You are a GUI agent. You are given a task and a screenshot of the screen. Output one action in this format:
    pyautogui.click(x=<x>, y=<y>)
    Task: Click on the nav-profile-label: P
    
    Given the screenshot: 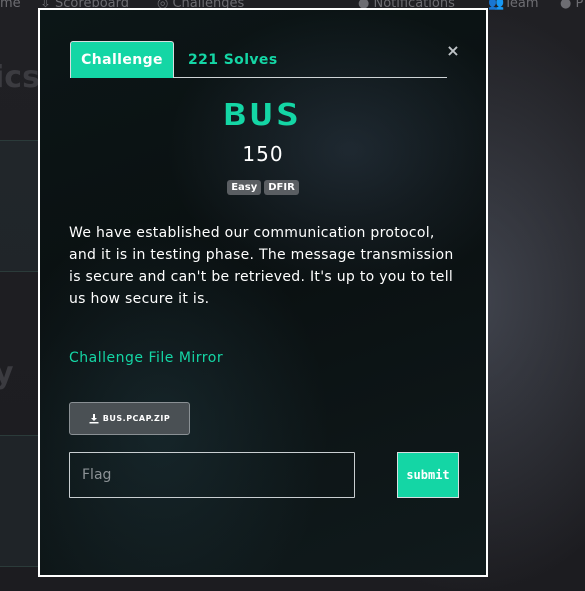 What is the action you would take?
    pyautogui.click(x=579, y=5)
    